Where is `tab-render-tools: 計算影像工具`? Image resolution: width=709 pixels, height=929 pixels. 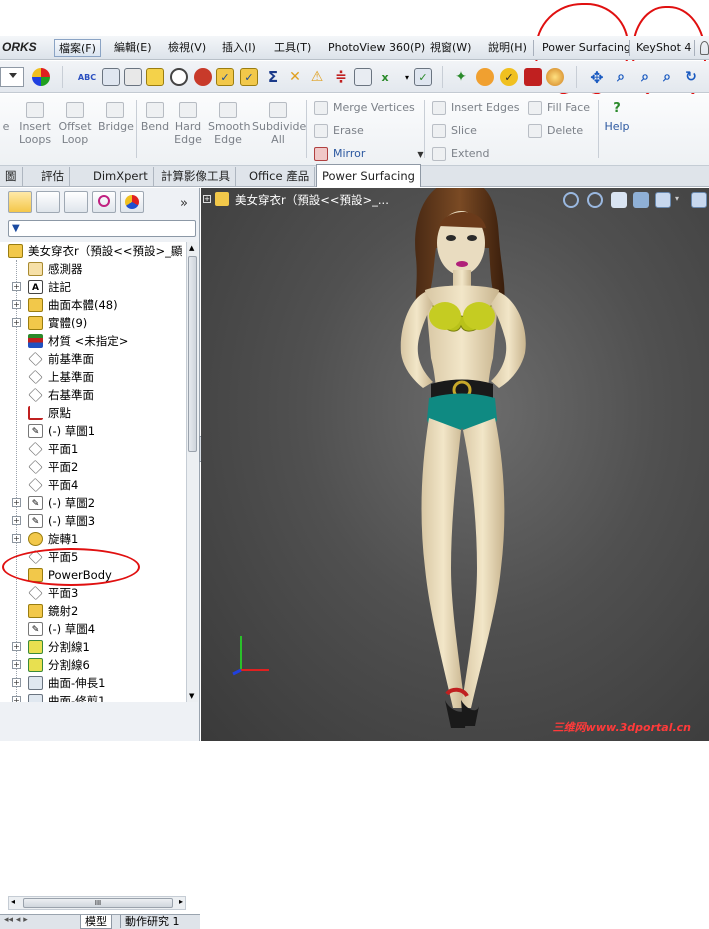
tab-render-tools: 計算影像工具 is located at coordinates (196, 176).